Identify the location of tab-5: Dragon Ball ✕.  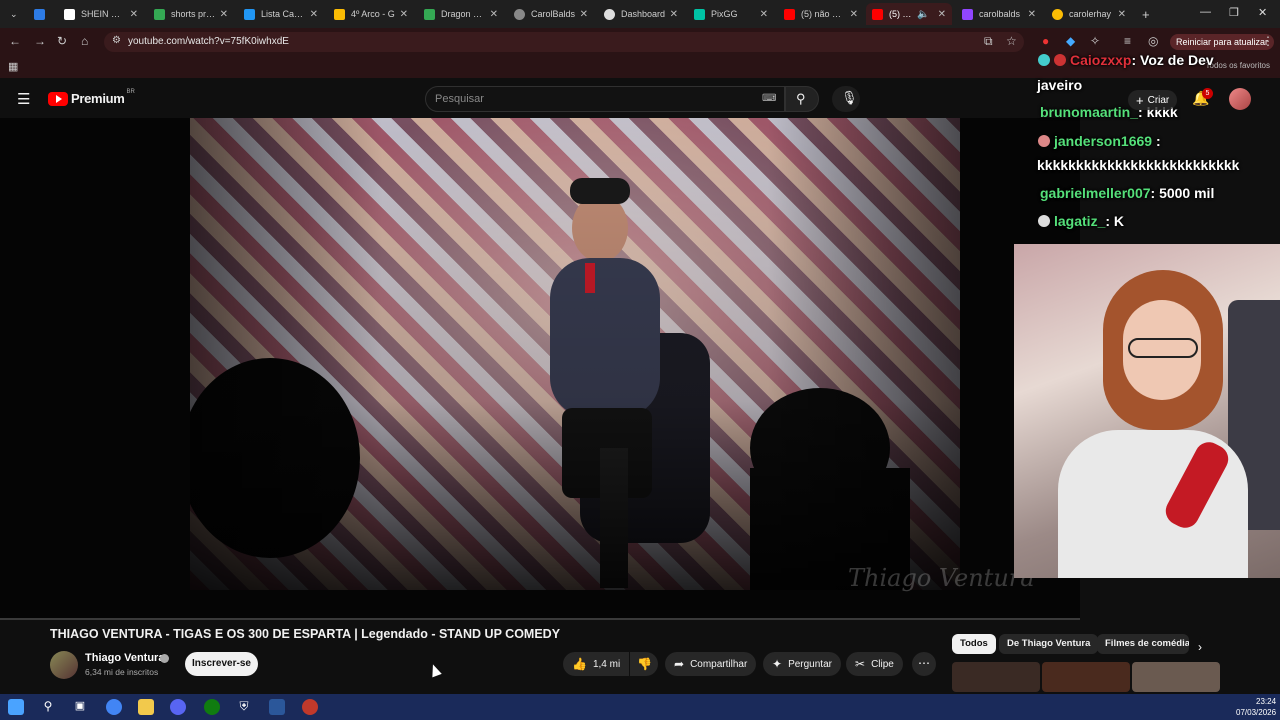
(461, 14).